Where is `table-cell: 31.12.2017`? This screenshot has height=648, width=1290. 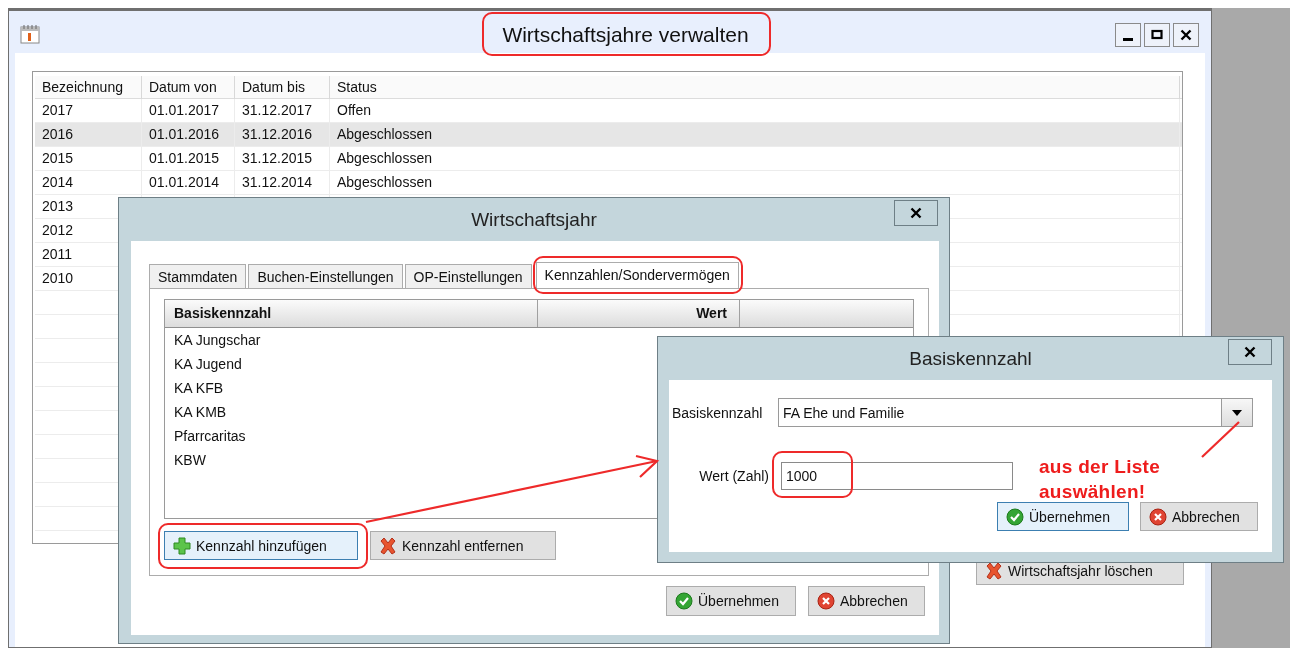 table-cell: 31.12.2017 is located at coordinates (282, 110).